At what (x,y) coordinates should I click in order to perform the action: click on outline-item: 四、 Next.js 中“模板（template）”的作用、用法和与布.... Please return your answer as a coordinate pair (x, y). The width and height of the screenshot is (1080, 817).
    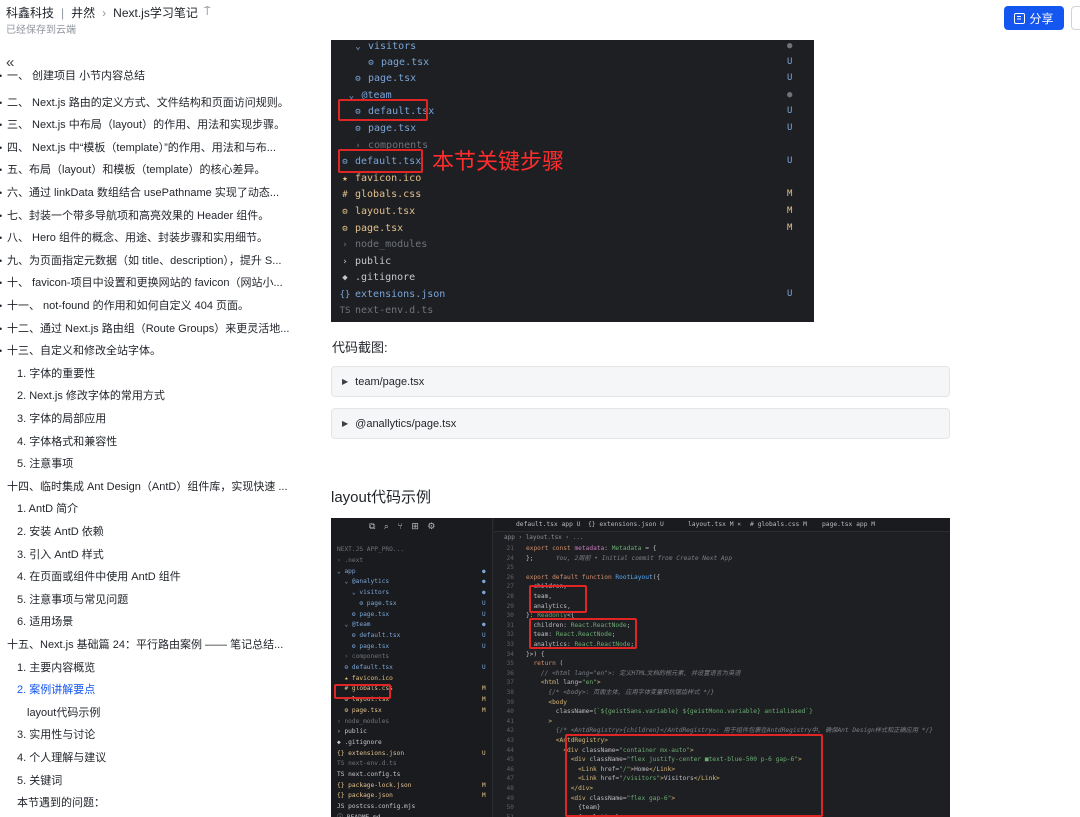
    Looking at the image, I should click on (145, 148).